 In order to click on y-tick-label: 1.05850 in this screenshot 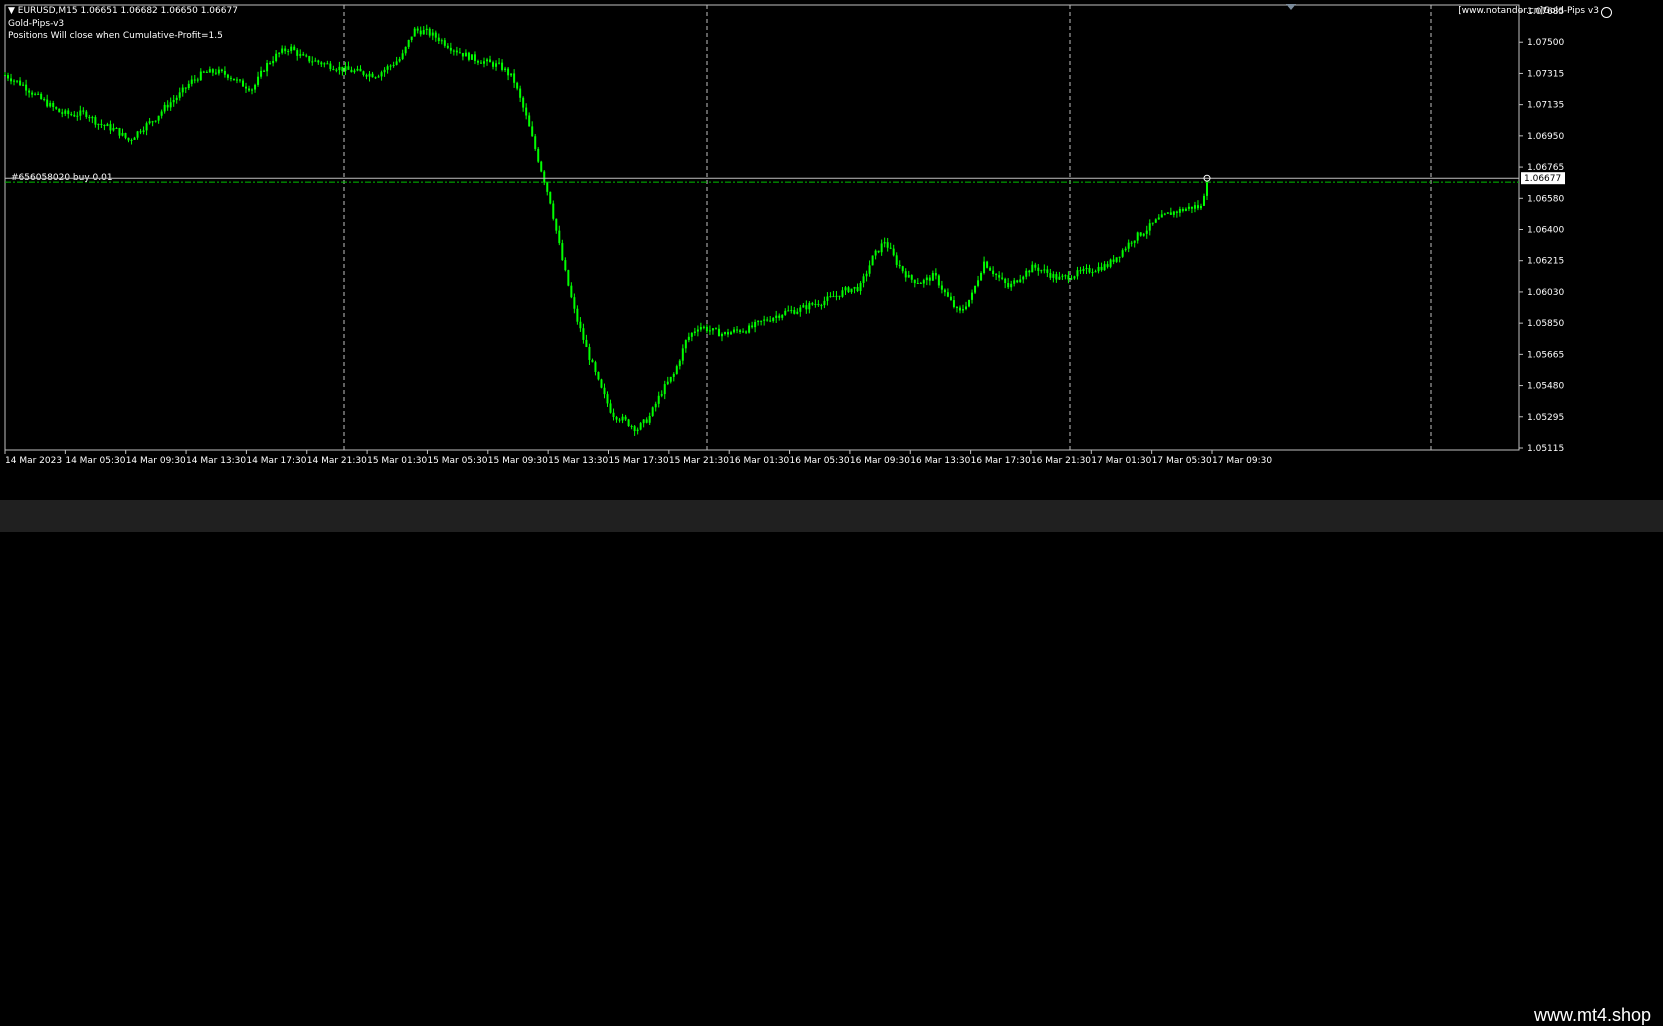, I will do `click(1545, 324)`.